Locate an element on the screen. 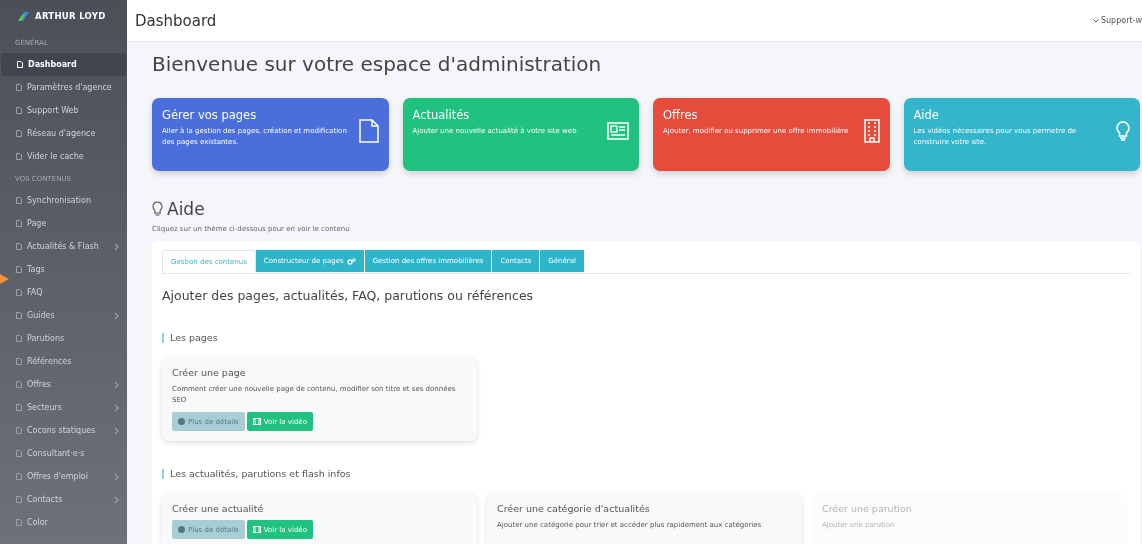 The width and height of the screenshot is (1142, 544). sidebar-item: Offres d'emploi is located at coordinates (63, 476).